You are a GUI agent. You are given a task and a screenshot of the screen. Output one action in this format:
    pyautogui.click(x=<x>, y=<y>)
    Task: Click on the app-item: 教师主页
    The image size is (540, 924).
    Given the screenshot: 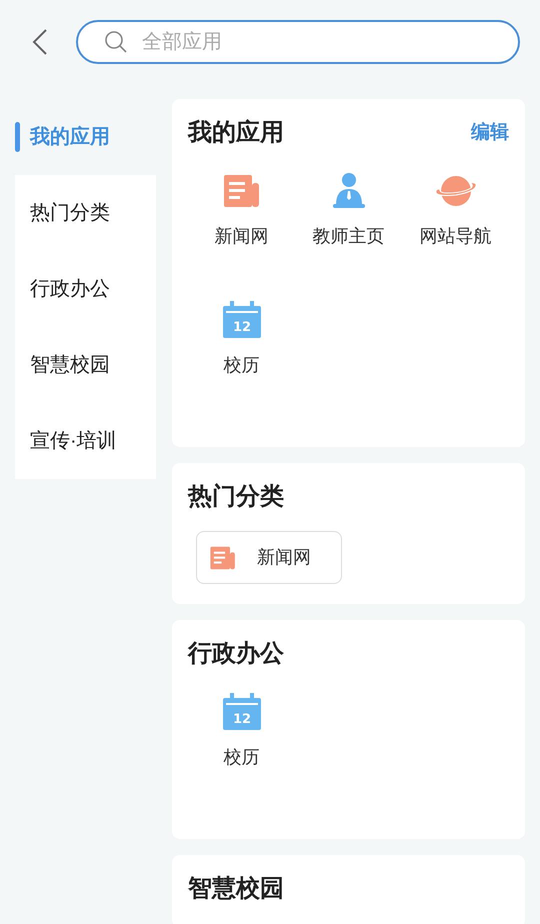 What is the action you would take?
    pyautogui.click(x=348, y=210)
    